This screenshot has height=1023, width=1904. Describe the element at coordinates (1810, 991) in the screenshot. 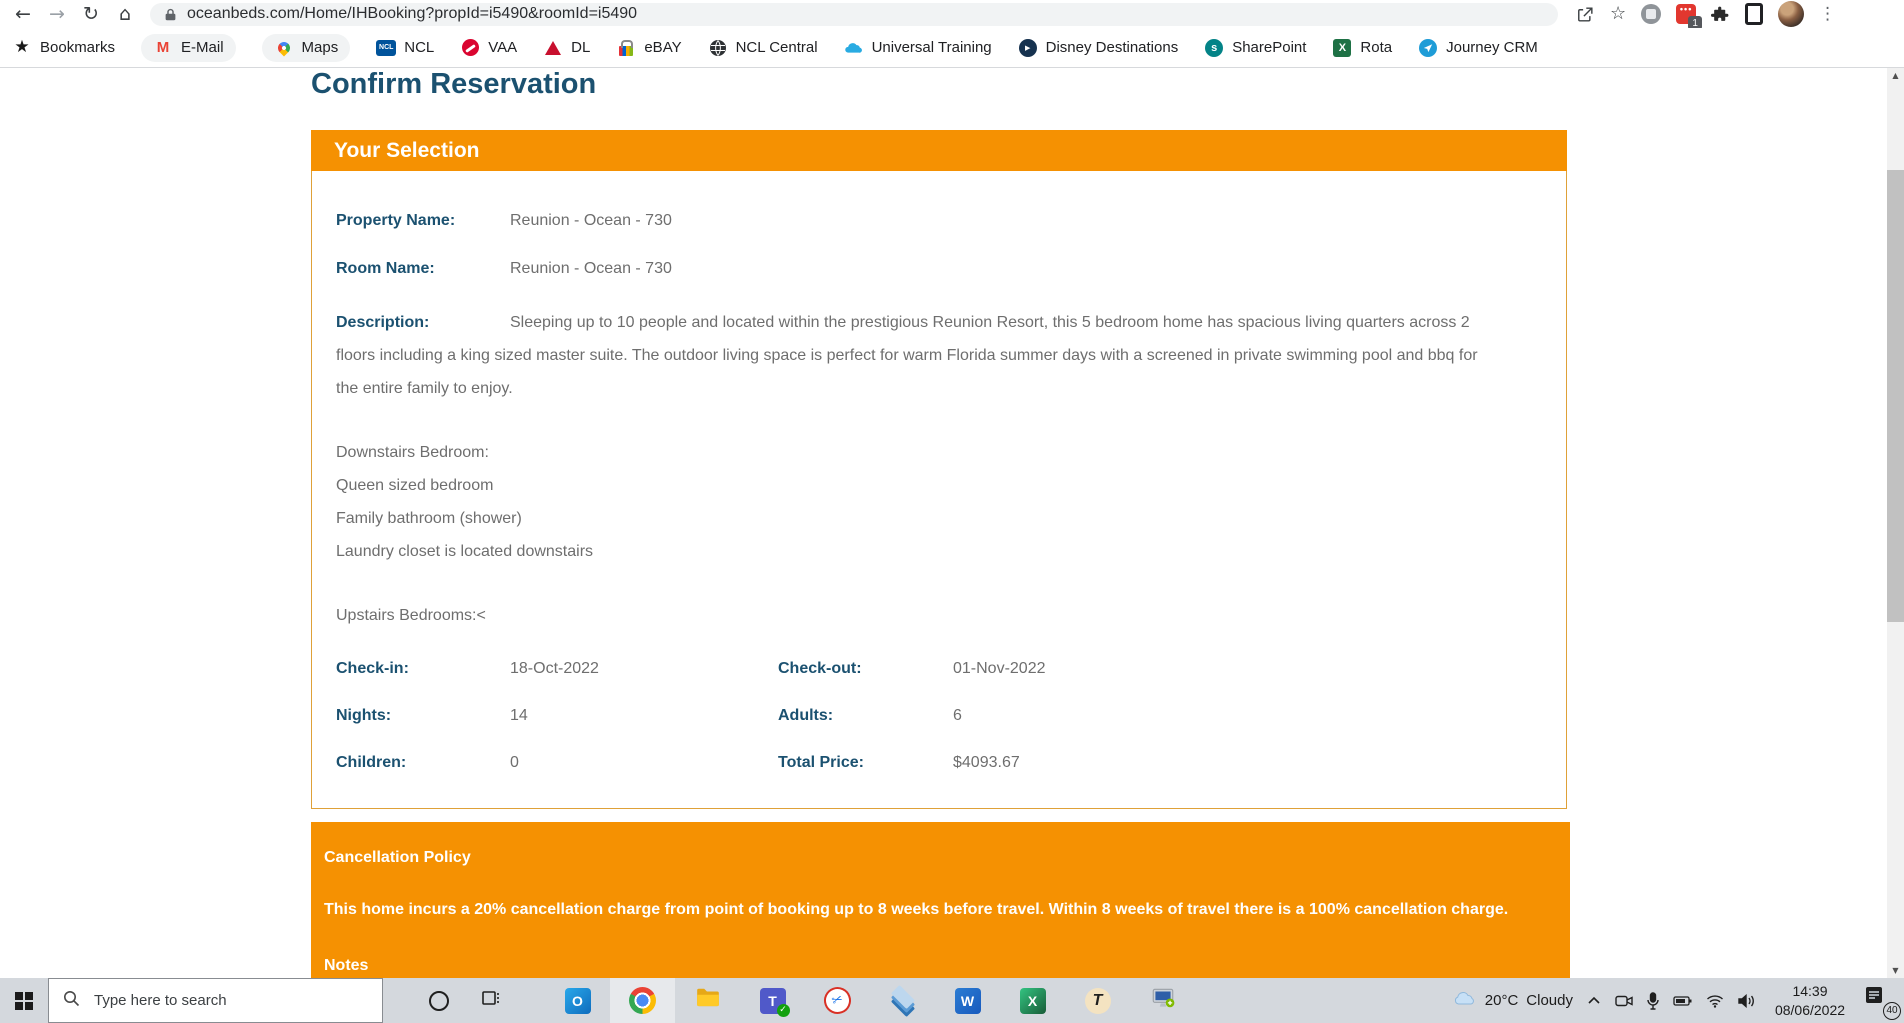

I see `clock-time: 14:39` at that location.